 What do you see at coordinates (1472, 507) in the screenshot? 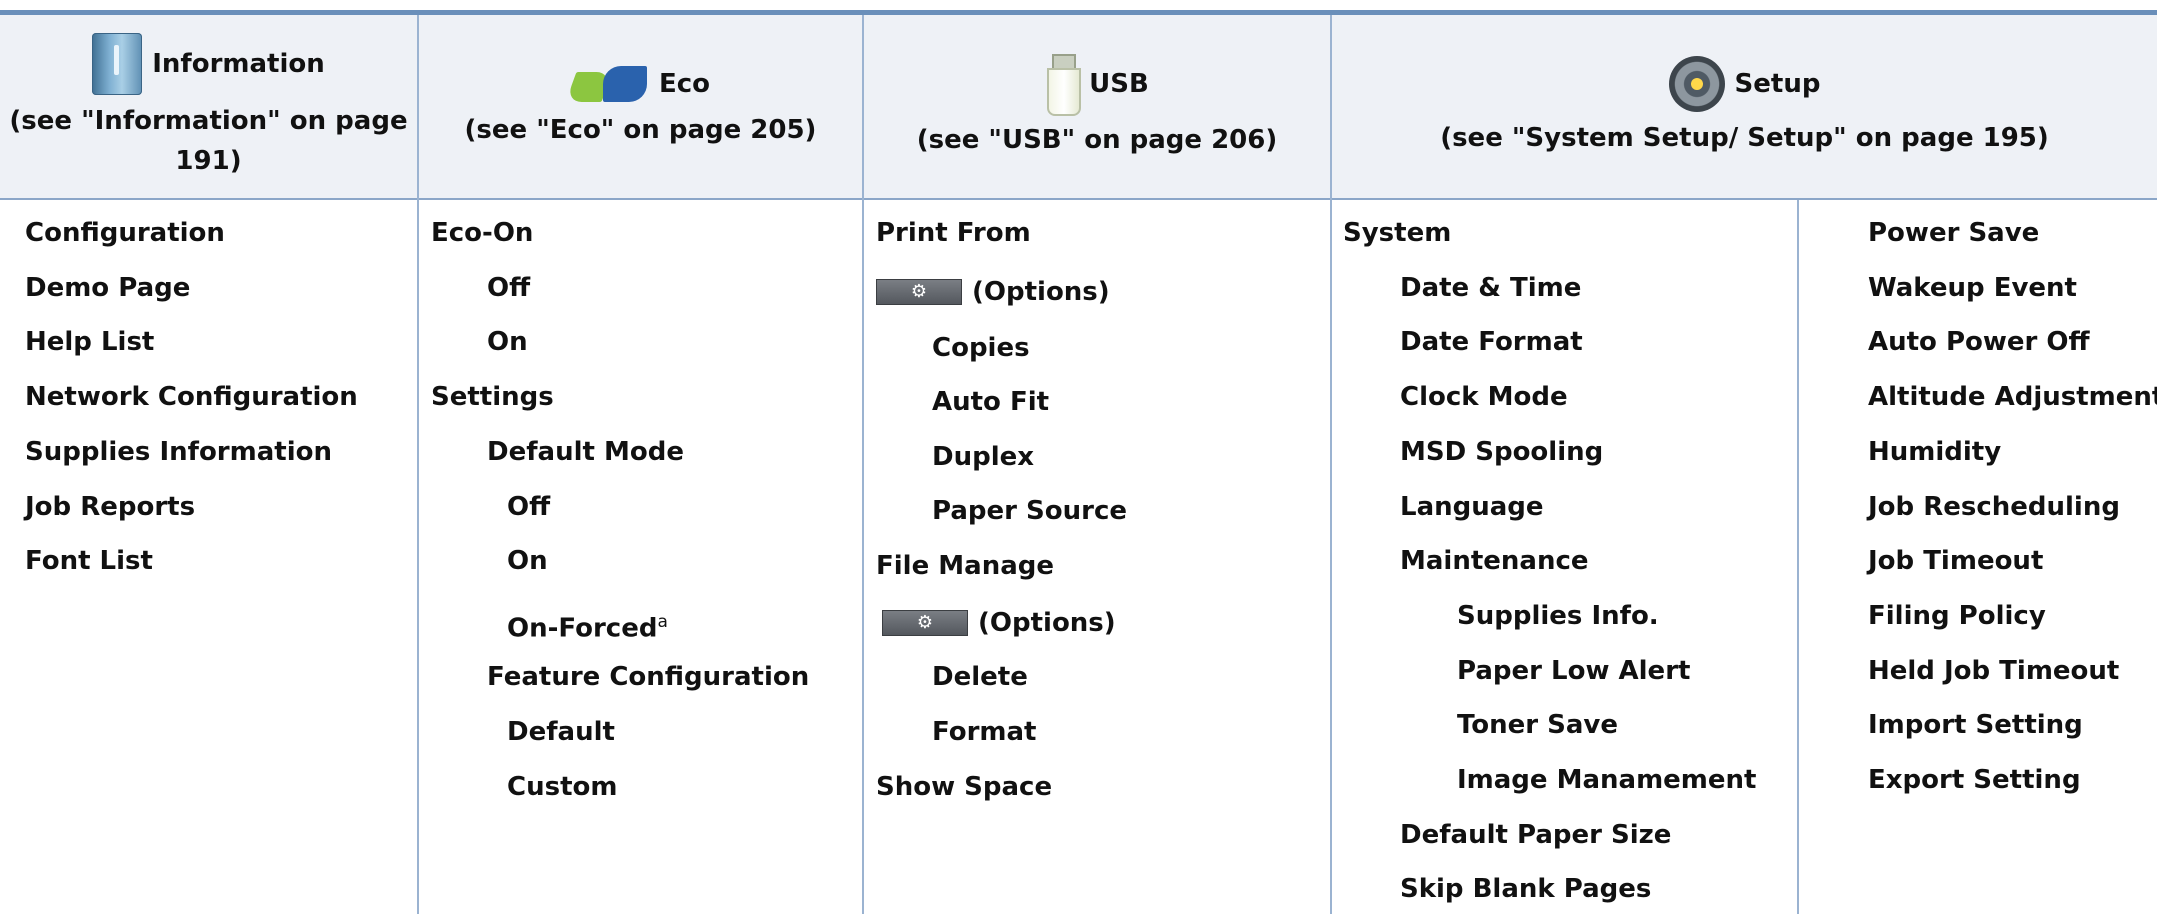
I see `menu-item-language: Language` at bounding box center [1472, 507].